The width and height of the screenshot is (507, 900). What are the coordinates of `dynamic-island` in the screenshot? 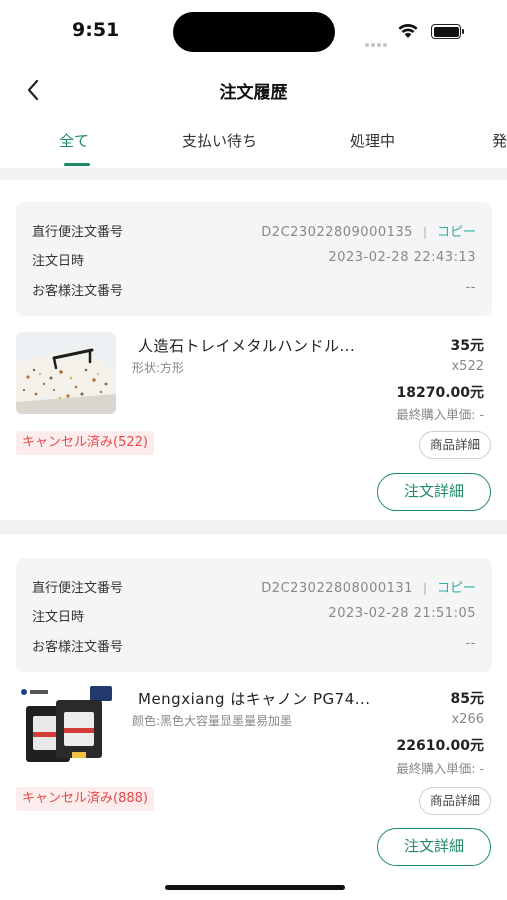 It's located at (254, 32).